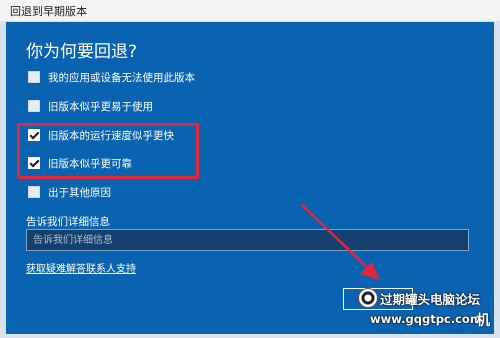  Describe the element at coordinates (82, 52) in the screenshot. I see `dialog-heading: 你为何要回退?` at that location.